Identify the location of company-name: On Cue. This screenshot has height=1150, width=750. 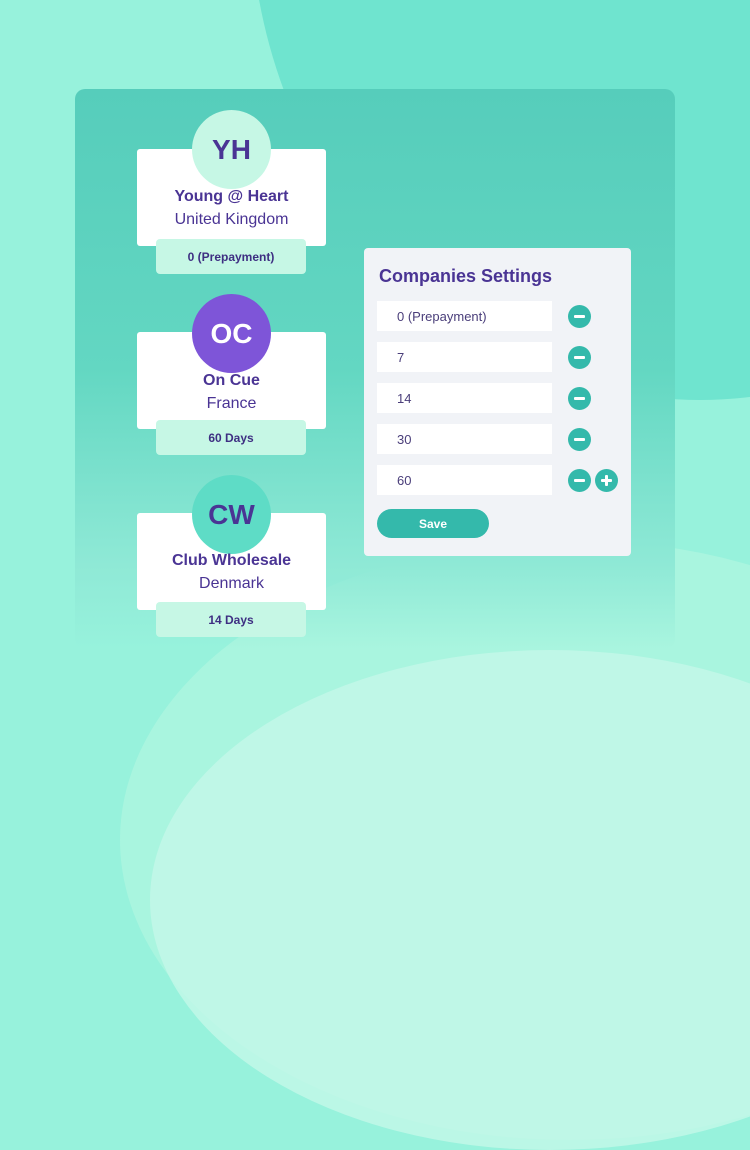
(231, 380).